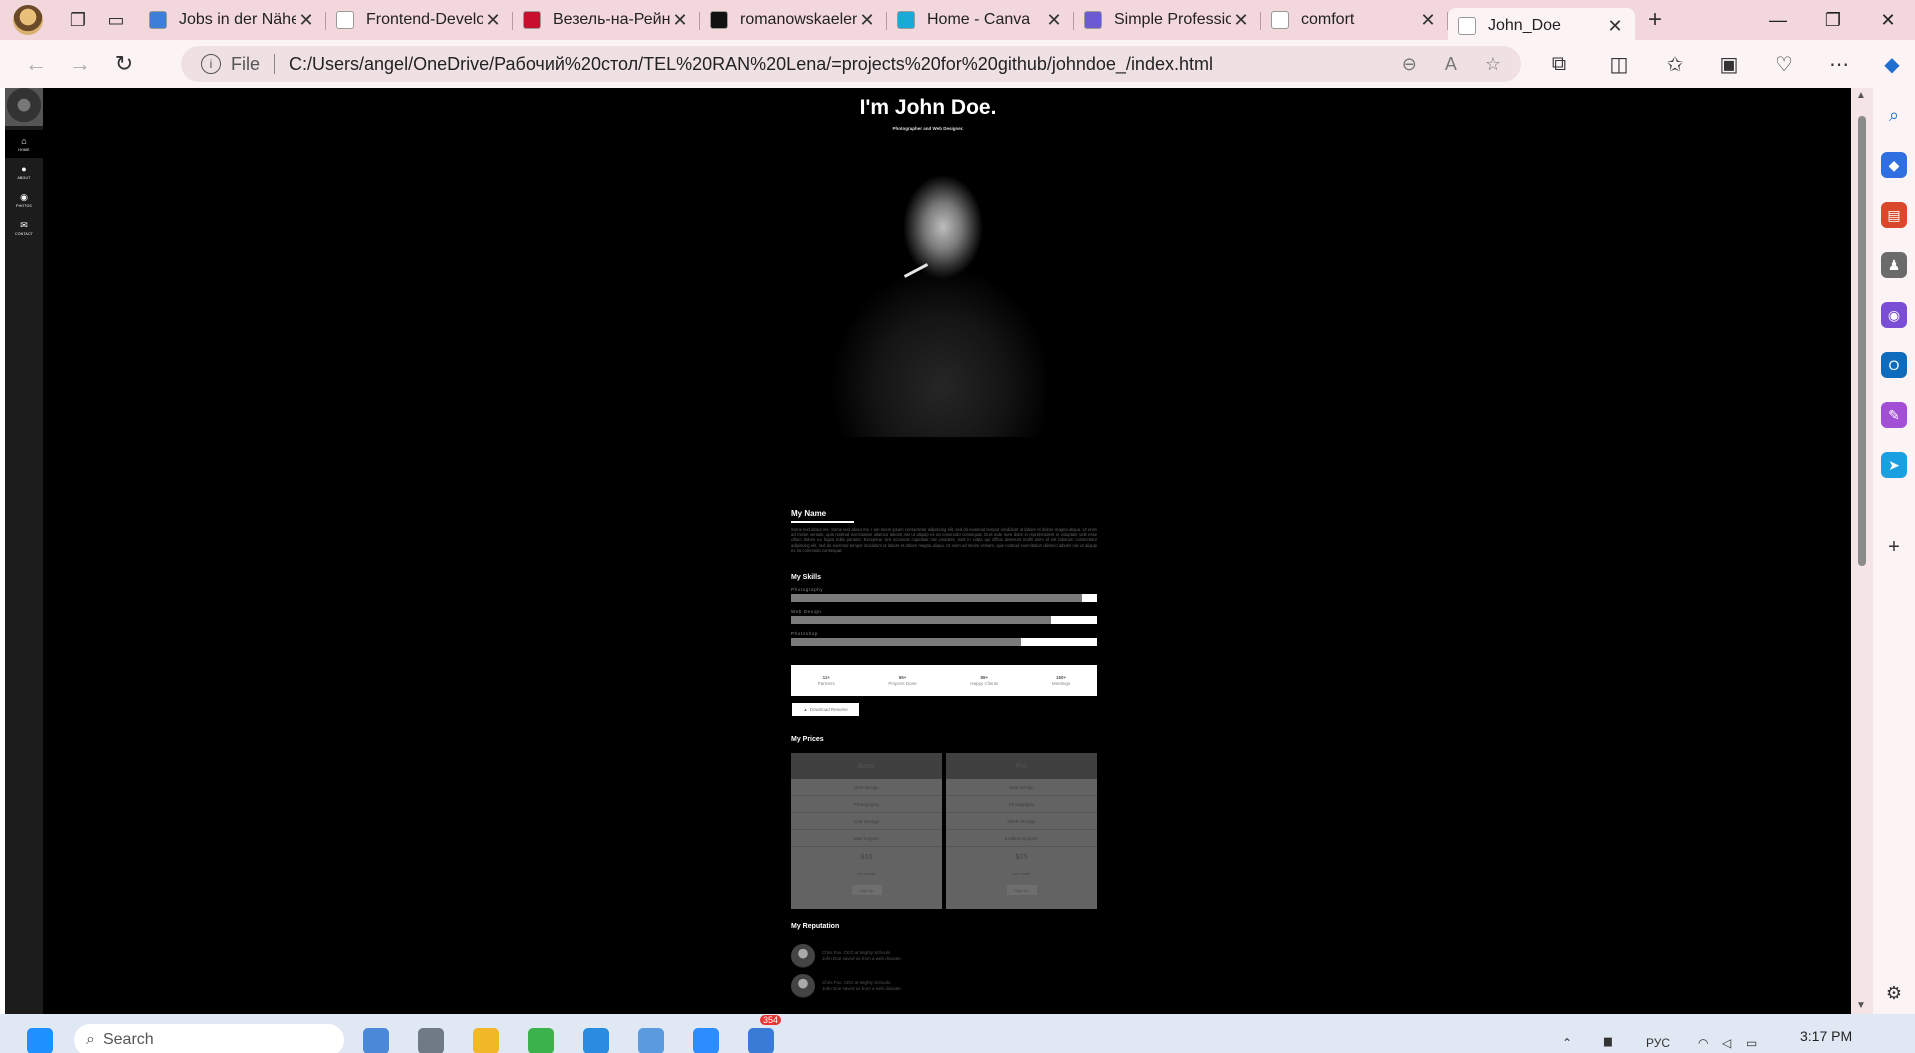 The height and width of the screenshot is (1053, 1915). I want to click on stat-label: Meetings, so click(1061, 683).